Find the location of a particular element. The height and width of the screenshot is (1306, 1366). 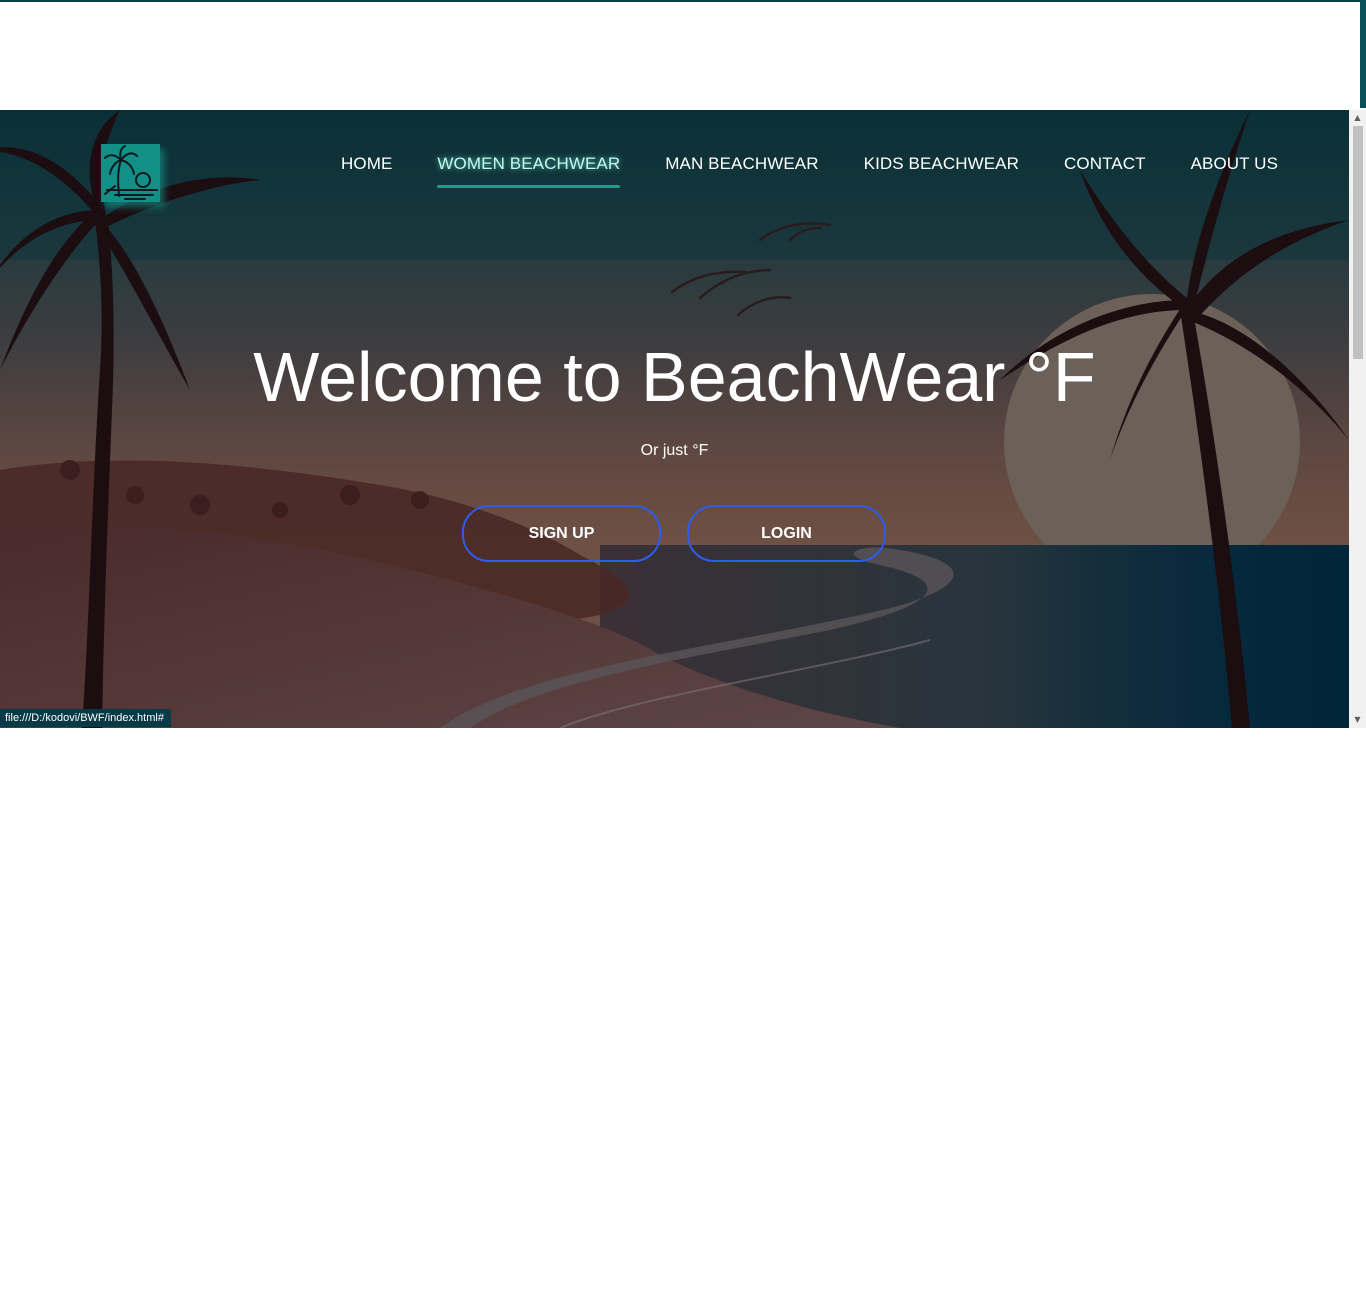

status-bar-url: file:///D:/kodovi/BWF/index.html# is located at coordinates (85, 718).